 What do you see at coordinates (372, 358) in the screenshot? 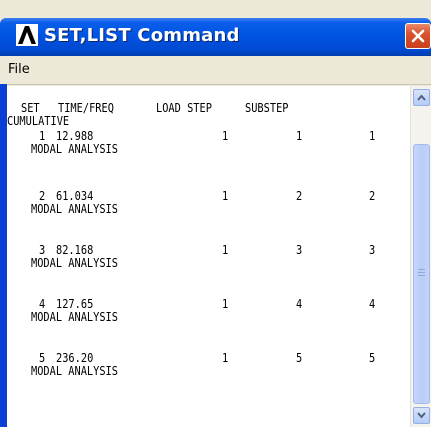
I see `row-cumulative: 5` at bounding box center [372, 358].